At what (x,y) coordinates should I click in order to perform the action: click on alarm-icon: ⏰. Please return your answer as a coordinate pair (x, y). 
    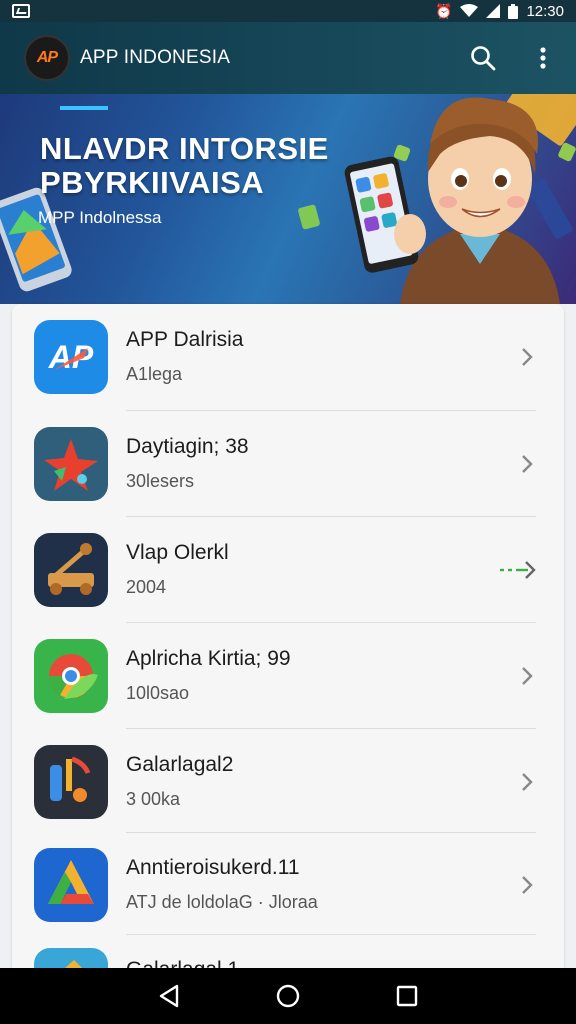
    Looking at the image, I should click on (444, 11).